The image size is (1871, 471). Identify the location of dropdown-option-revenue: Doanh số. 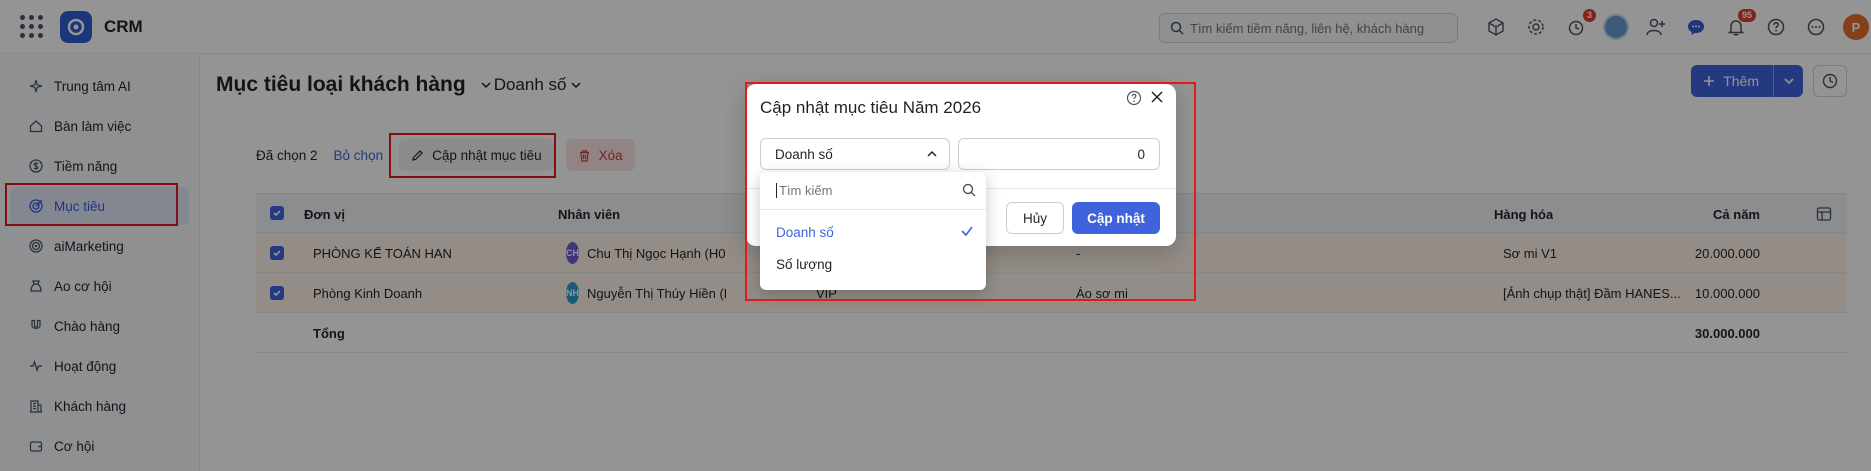
(873, 232).